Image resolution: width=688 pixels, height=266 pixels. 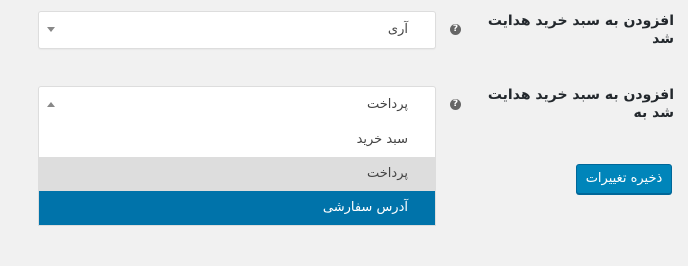 I want to click on save-changes-button: ذخیره تغییرات, so click(x=624, y=179).